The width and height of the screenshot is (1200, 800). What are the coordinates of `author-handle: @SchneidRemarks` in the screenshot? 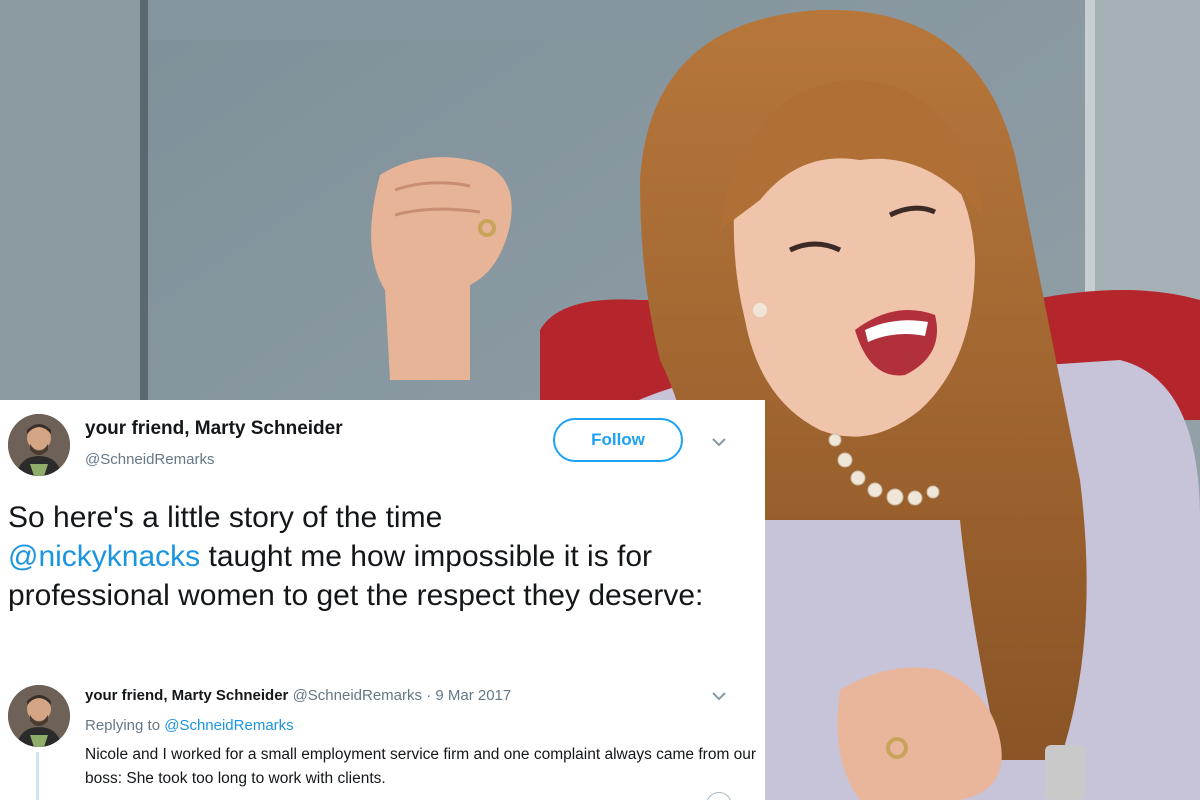 It's located at (149, 459).